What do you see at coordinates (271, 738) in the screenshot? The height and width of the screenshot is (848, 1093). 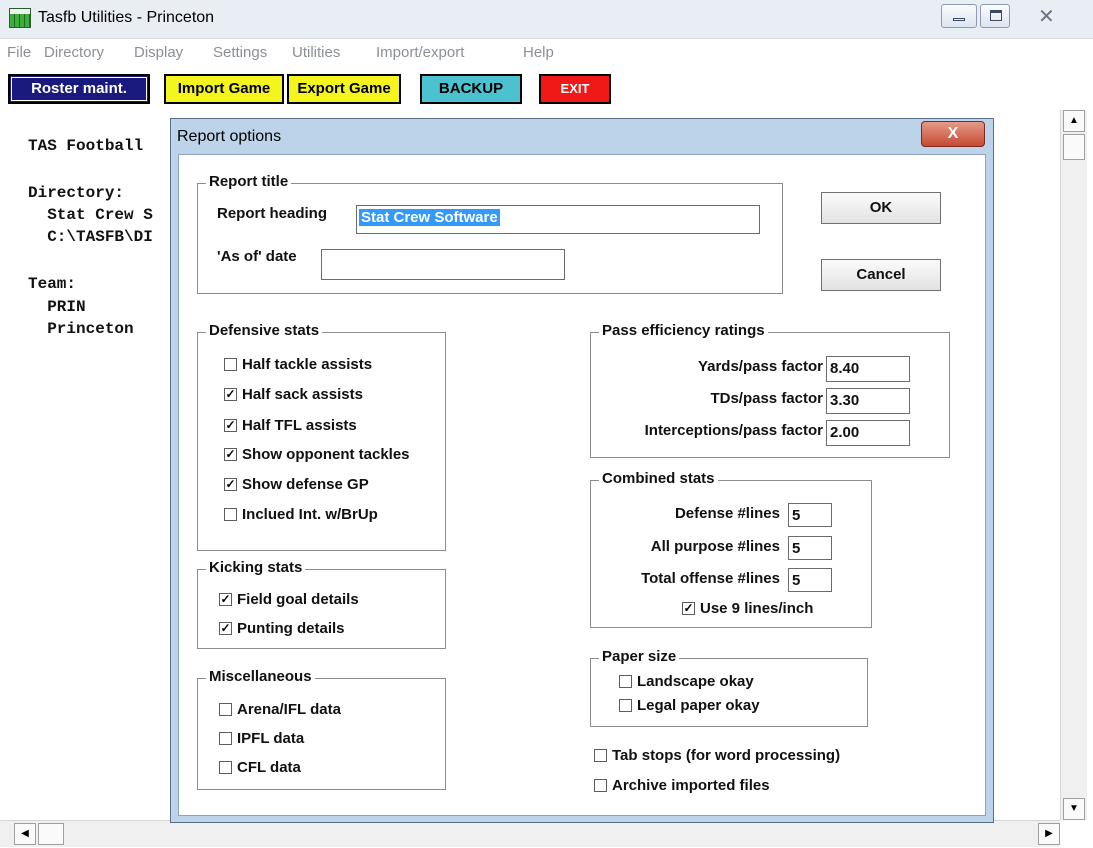 I see `checkbox-label: IPFL data` at bounding box center [271, 738].